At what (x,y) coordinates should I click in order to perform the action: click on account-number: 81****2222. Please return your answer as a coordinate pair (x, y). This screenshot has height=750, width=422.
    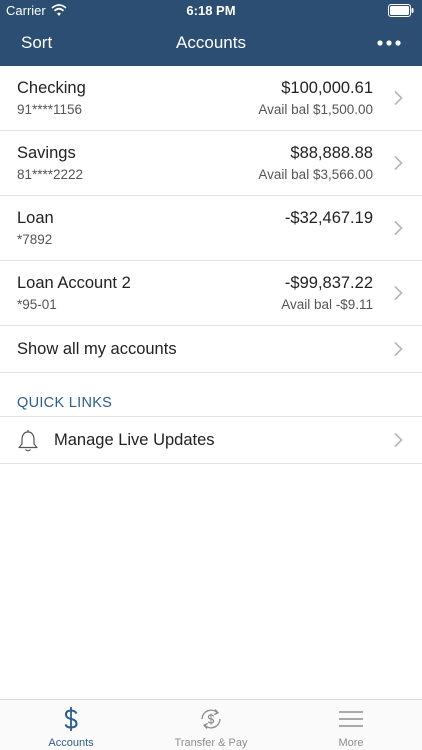
    Looking at the image, I should click on (50, 174).